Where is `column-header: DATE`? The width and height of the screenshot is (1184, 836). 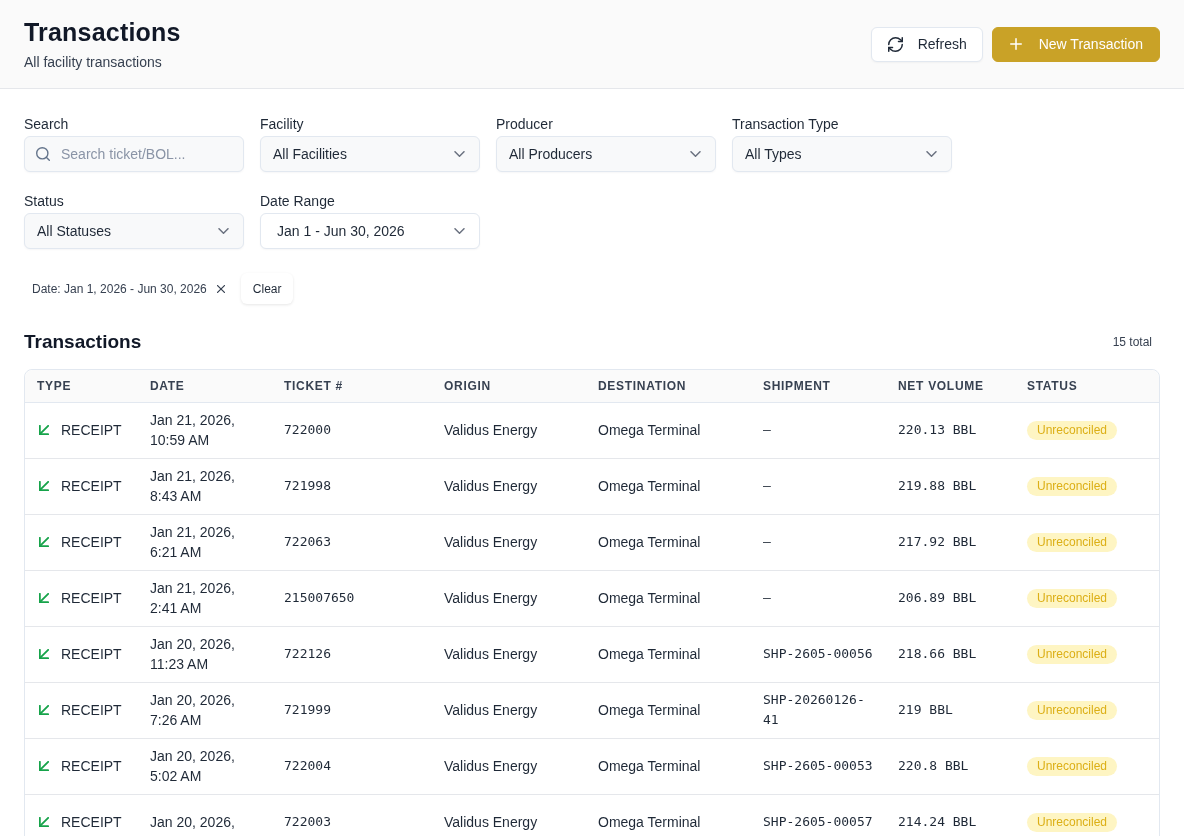 column-header: DATE is located at coordinates (167, 386).